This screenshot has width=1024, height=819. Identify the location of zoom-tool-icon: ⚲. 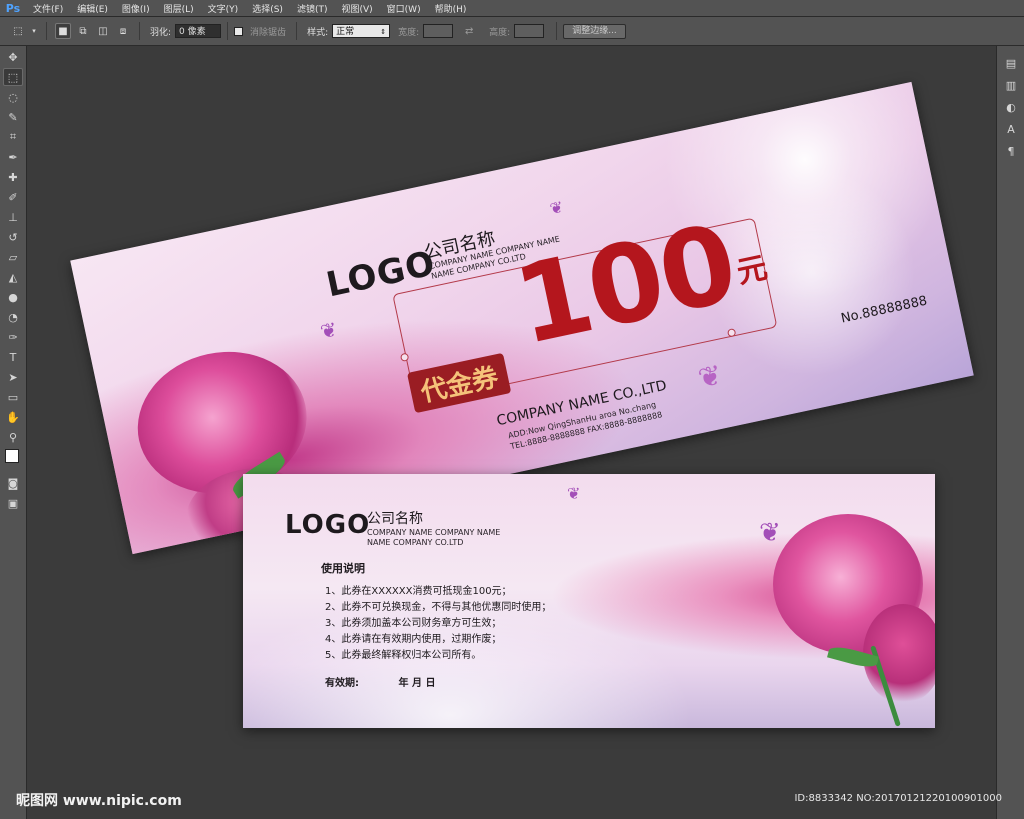
(13, 437).